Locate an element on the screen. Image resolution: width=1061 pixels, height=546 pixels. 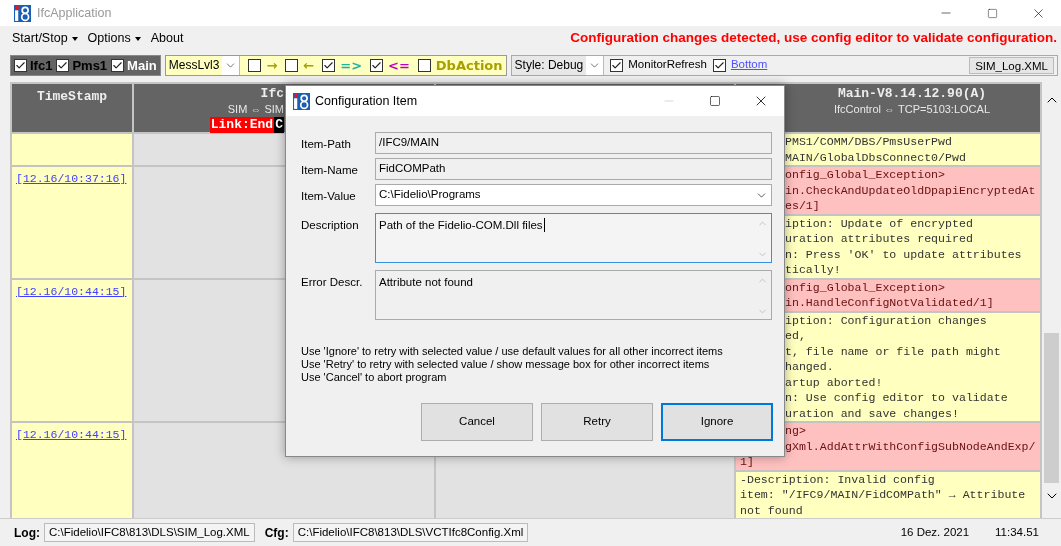
field-label: Item-Name is located at coordinates (330, 170).